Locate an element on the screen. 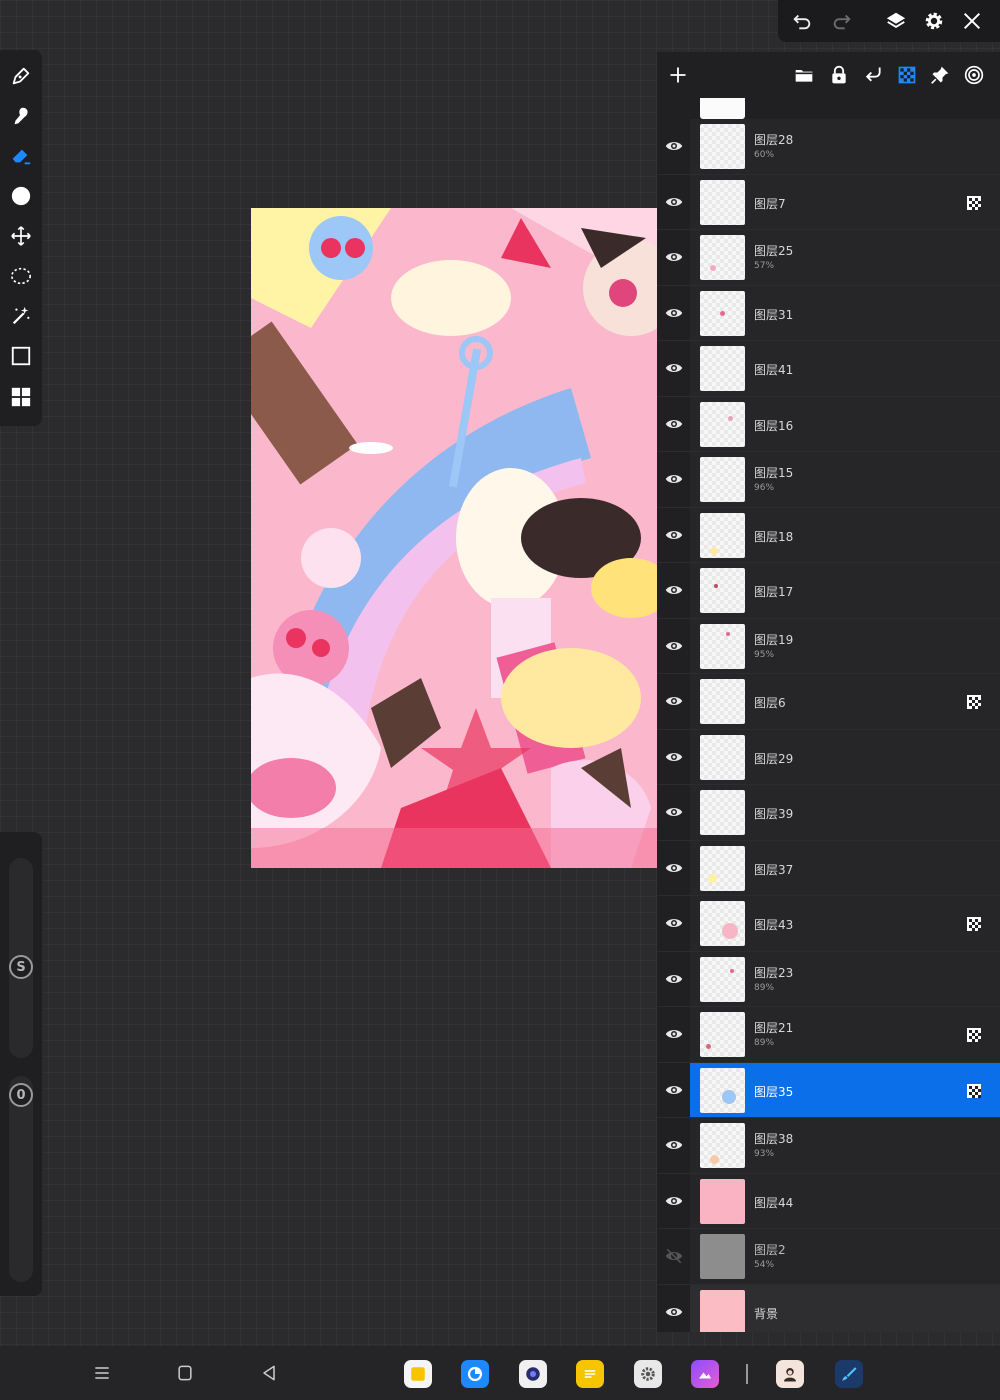 This screenshot has height=1400, width=1000. pen-tool-button is located at coordinates (21, 76).